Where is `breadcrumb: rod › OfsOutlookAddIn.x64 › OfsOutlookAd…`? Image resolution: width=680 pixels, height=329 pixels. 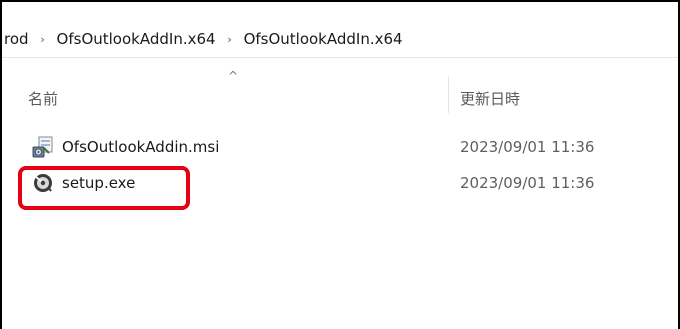 breadcrumb: rod › OfsOutlookAddIn.x64 › OfsOutlookAd… is located at coordinates (203, 39).